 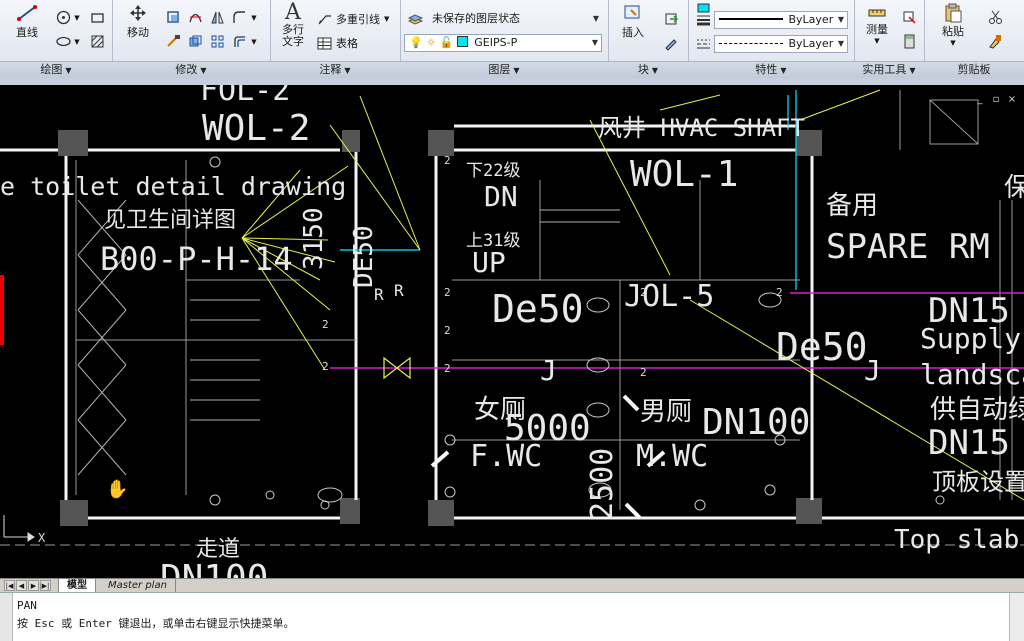 I want to click on ribbon-canvas-separator, so click(x=512, y=81).